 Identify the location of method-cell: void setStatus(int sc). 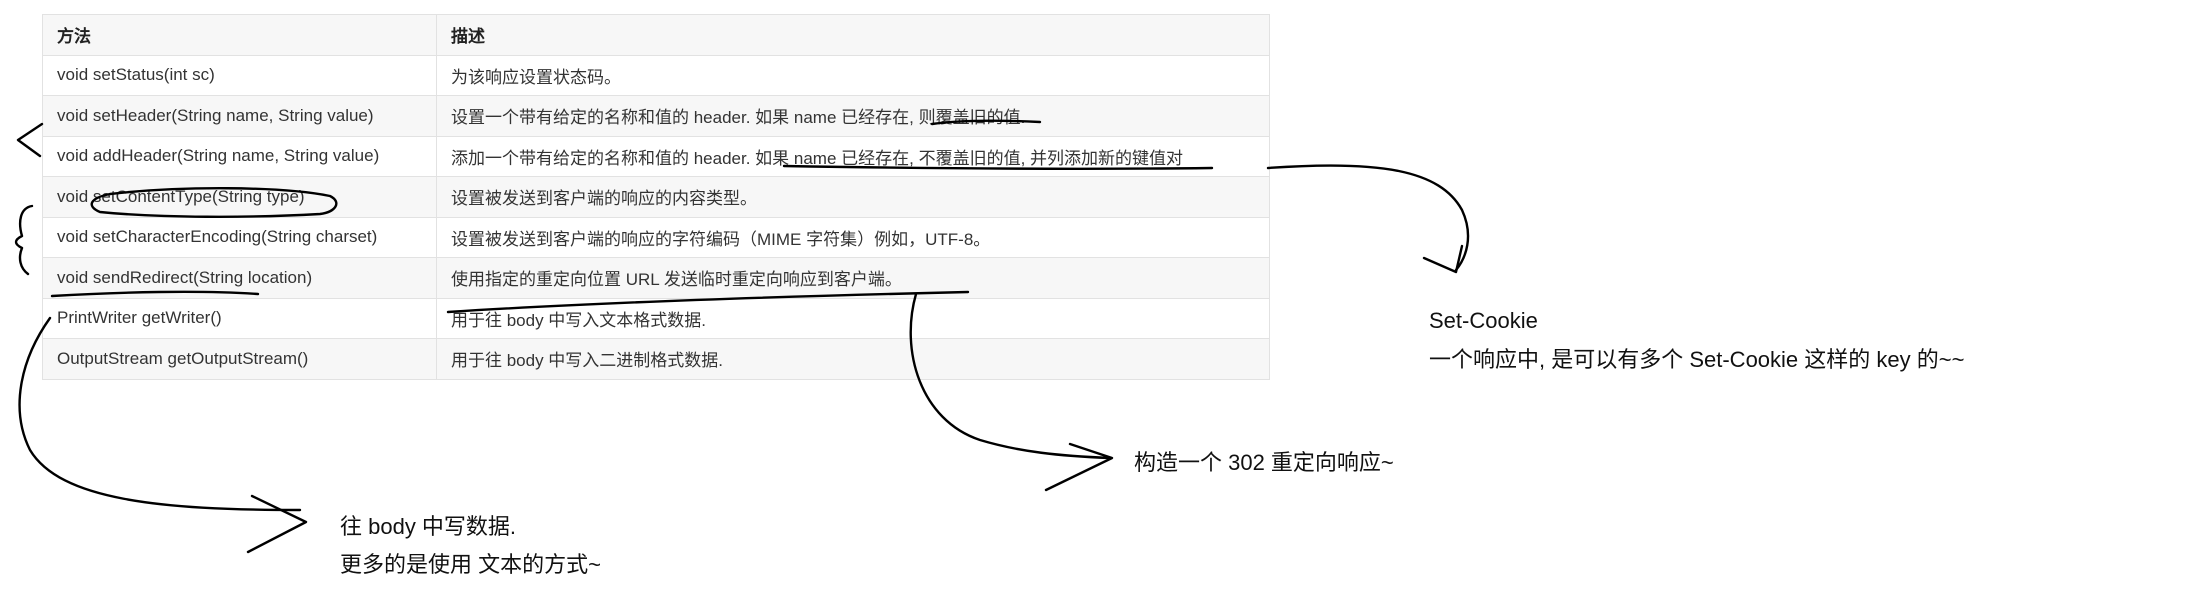
(239, 75).